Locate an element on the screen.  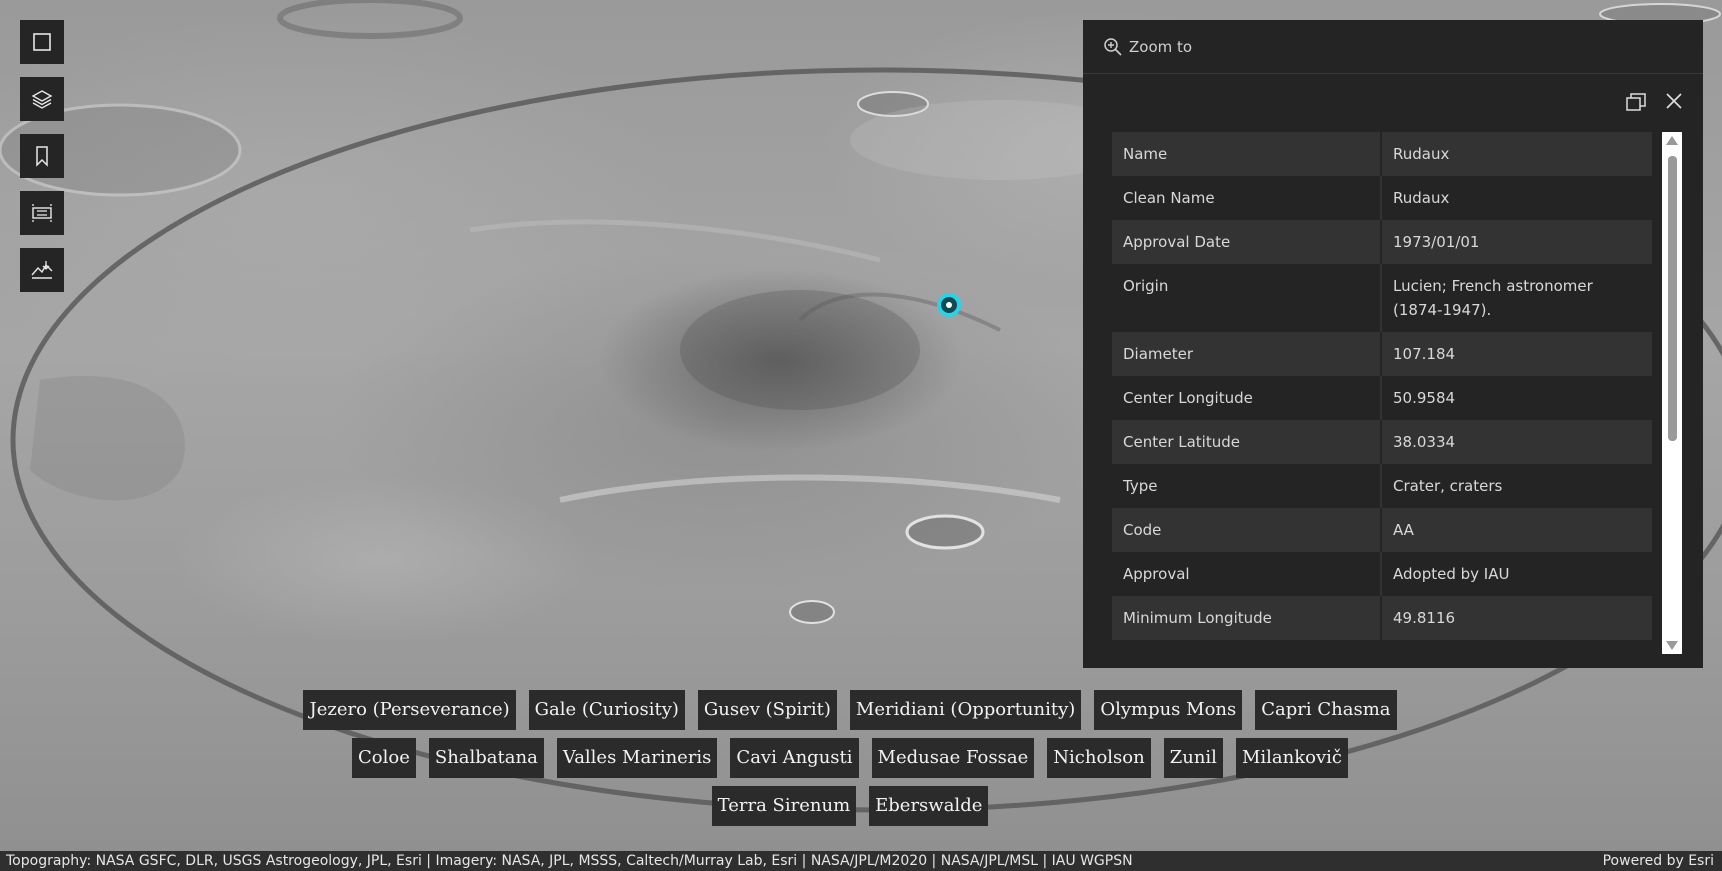
table-row: Name Rudaux is located at coordinates (1382, 154).